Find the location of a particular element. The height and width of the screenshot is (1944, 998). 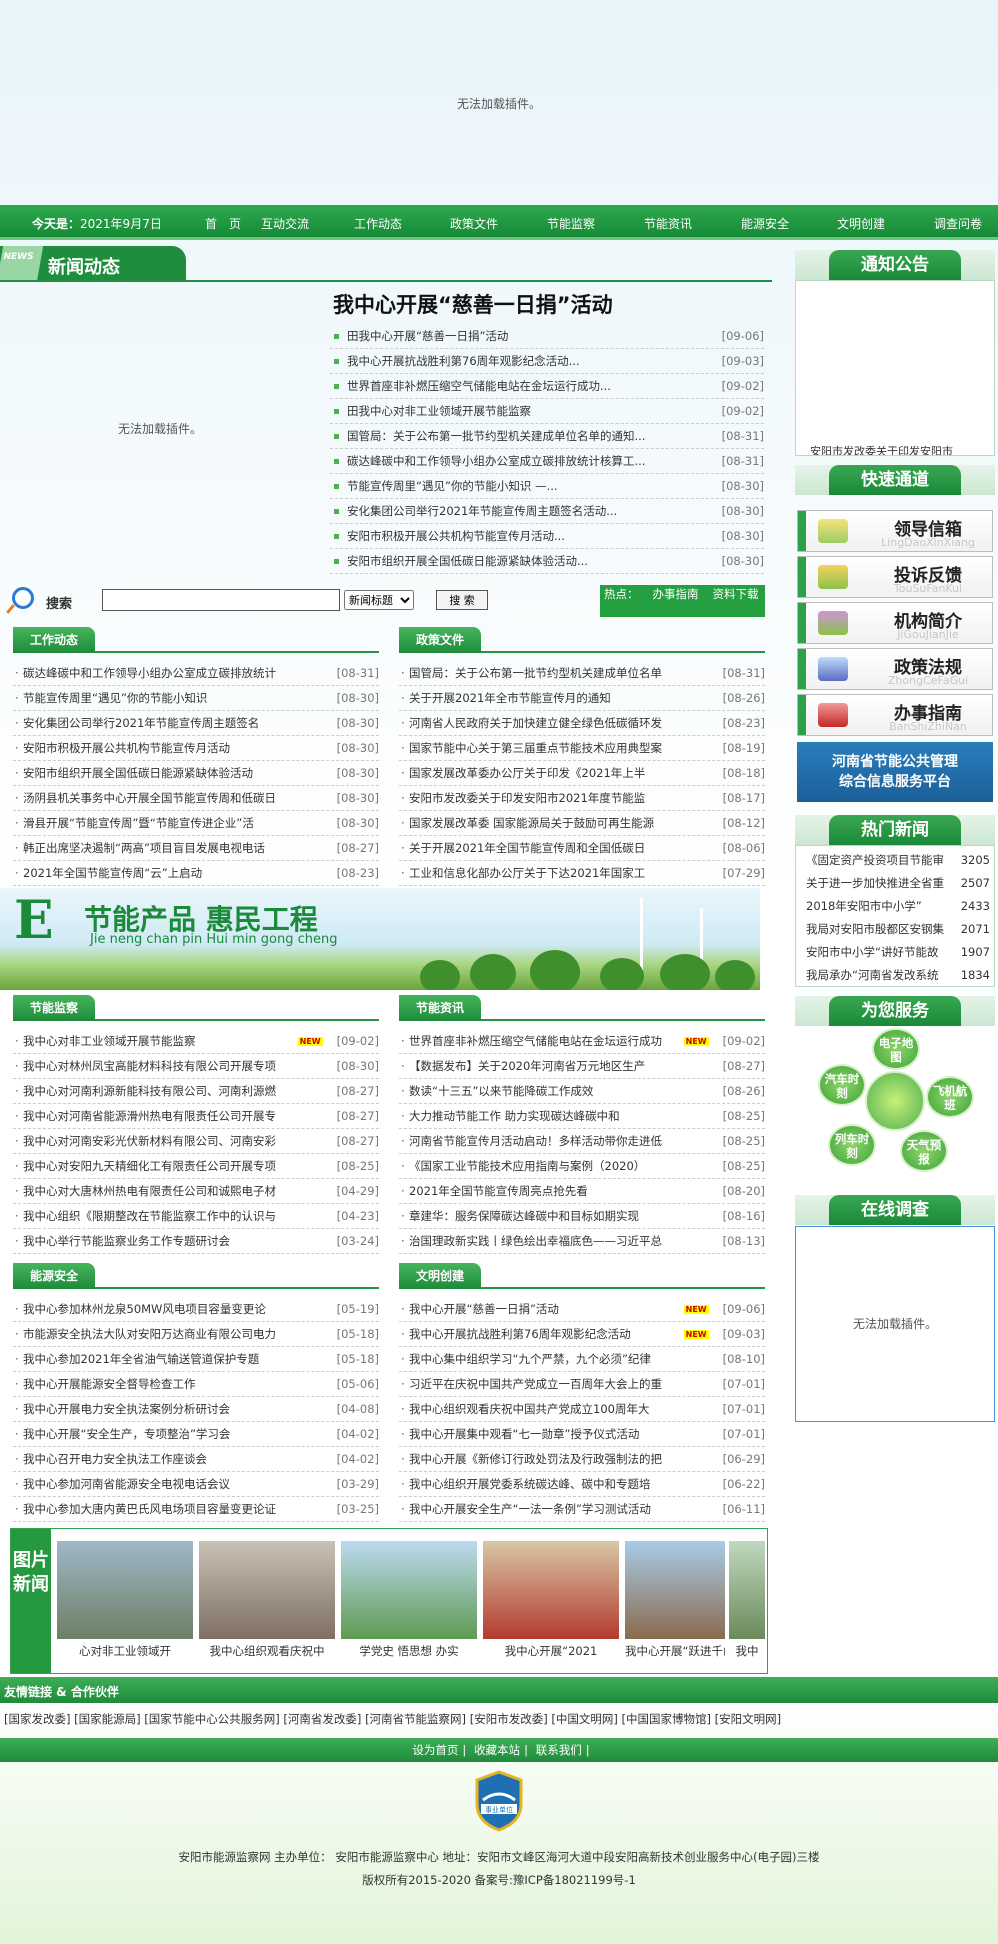

list-item: · 关于开展2021年全市节能宣传月的通知 [08-26] is located at coordinates (582, 698).